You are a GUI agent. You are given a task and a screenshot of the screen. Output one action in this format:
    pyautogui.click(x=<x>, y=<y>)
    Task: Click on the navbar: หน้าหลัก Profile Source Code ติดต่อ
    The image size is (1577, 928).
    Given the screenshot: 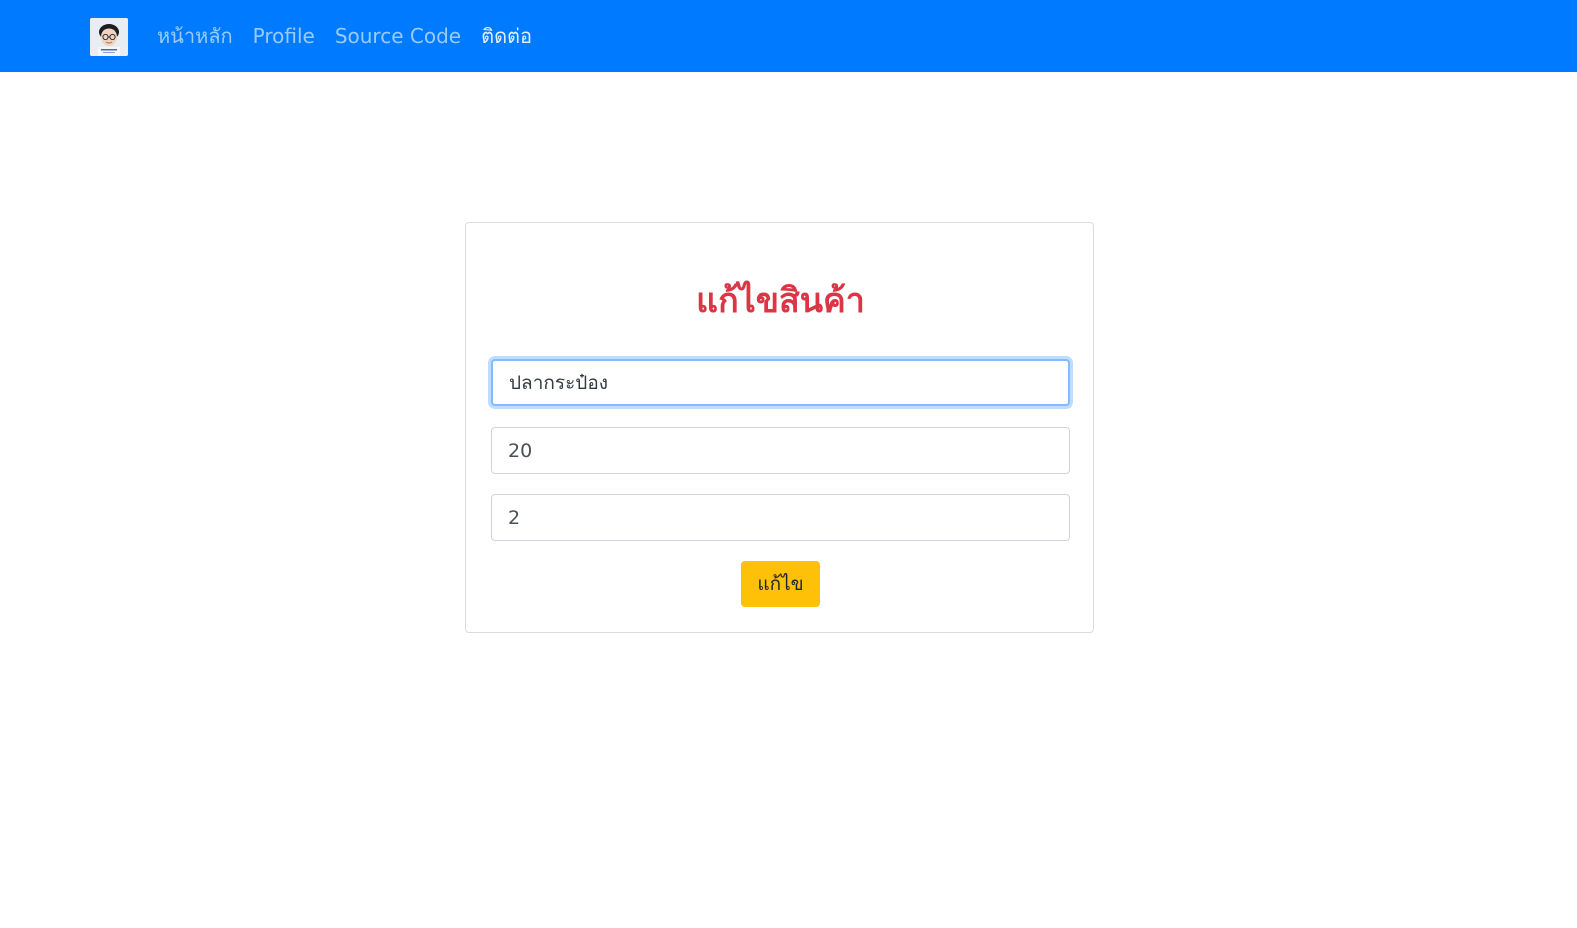 What is the action you would take?
    pyautogui.click(x=788, y=36)
    